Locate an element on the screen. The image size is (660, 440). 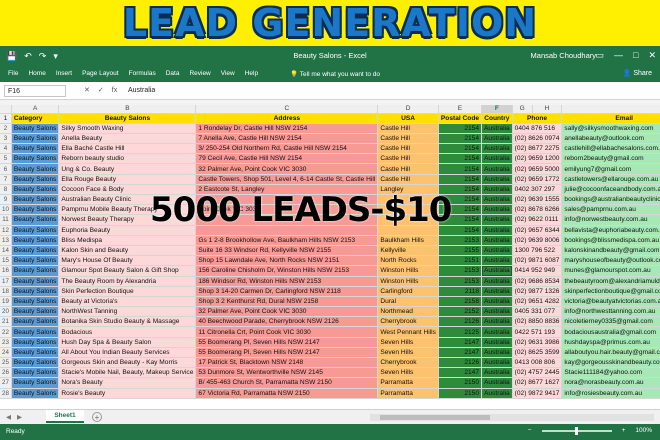
row-number: 14 is located at coordinates (6, 251).